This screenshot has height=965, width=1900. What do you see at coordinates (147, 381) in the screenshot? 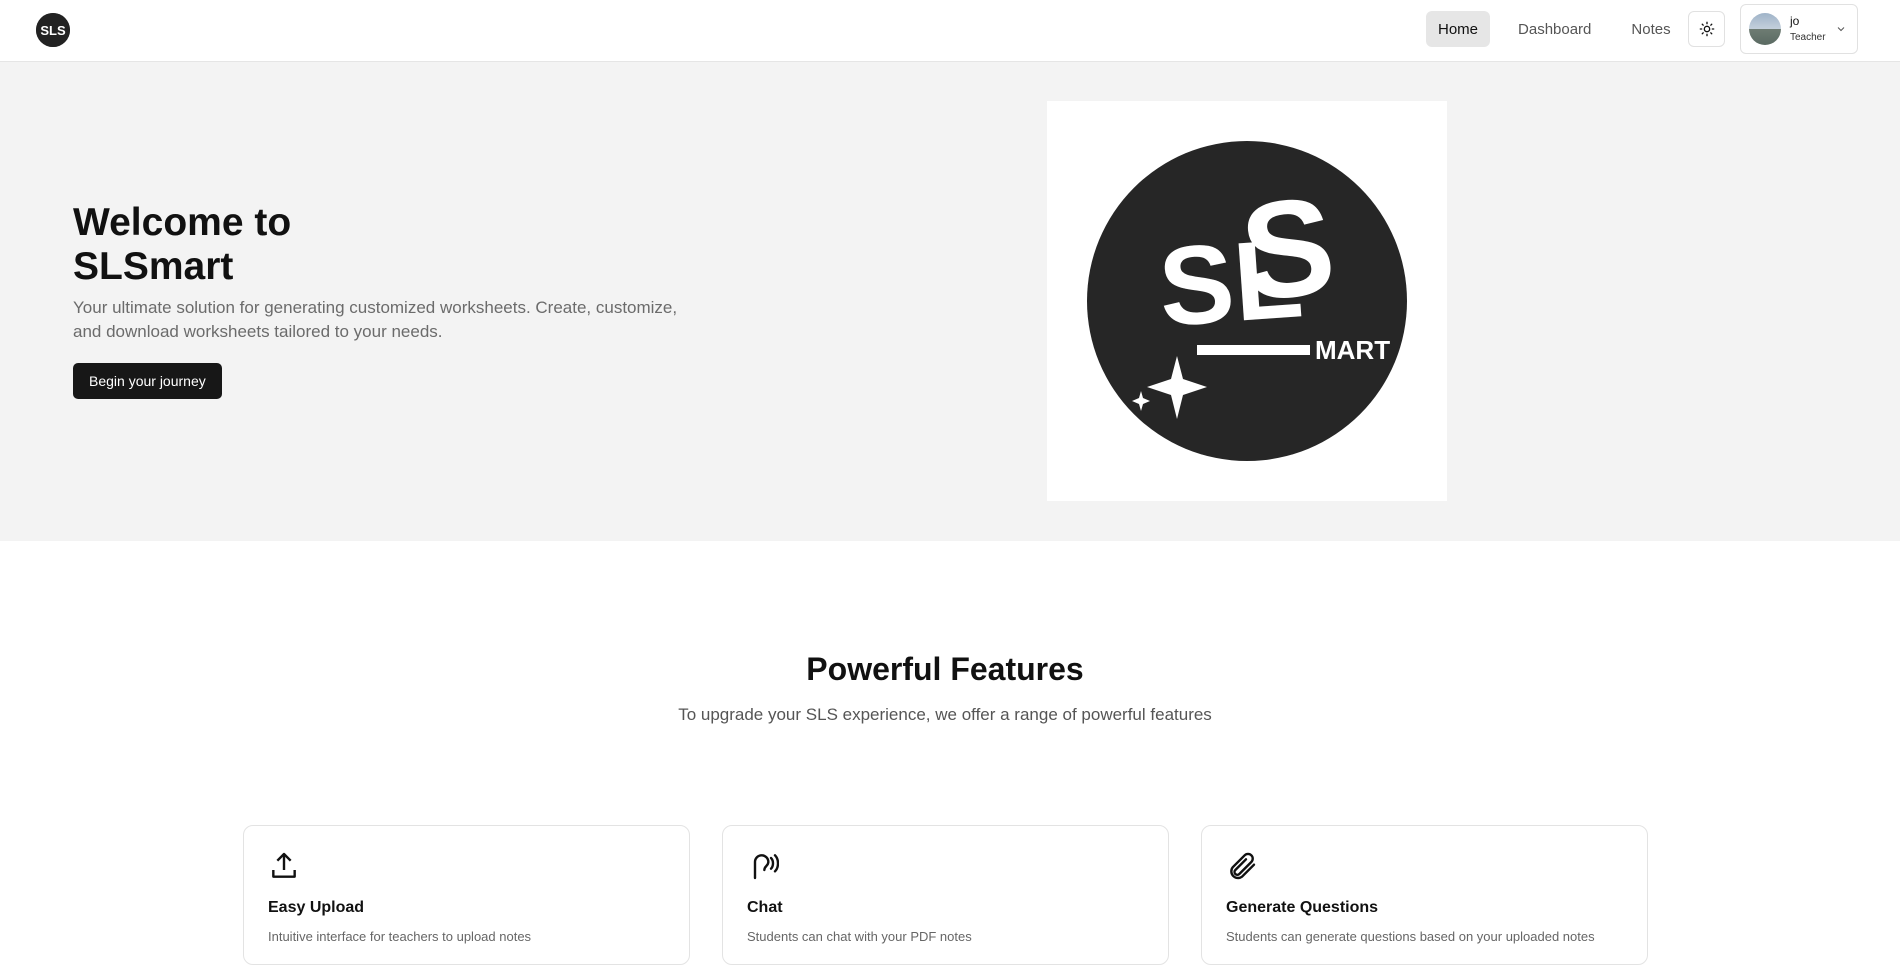
I see `begin-journey-button: Begin your journey` at bounding box center [147, 381].